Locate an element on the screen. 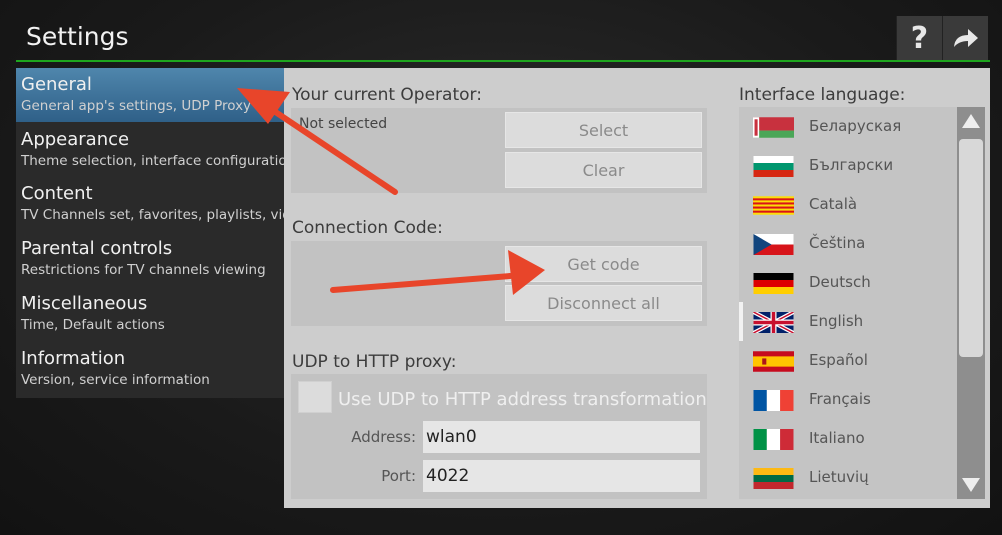 The image size is (1002, 535). language-scrollbar is located at coordinates (971, 303).